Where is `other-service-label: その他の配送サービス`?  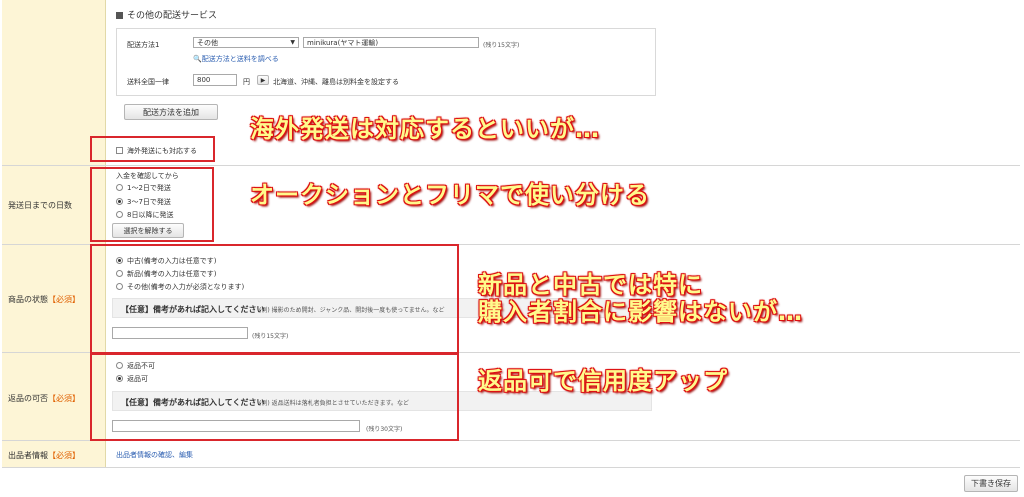 other-service-label: その他の配送サービス is located at coordinates (172, 16).